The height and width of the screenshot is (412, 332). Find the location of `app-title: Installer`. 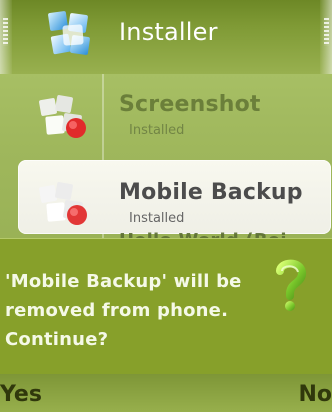

app-title: Installer is located at coordinates (168, 32).